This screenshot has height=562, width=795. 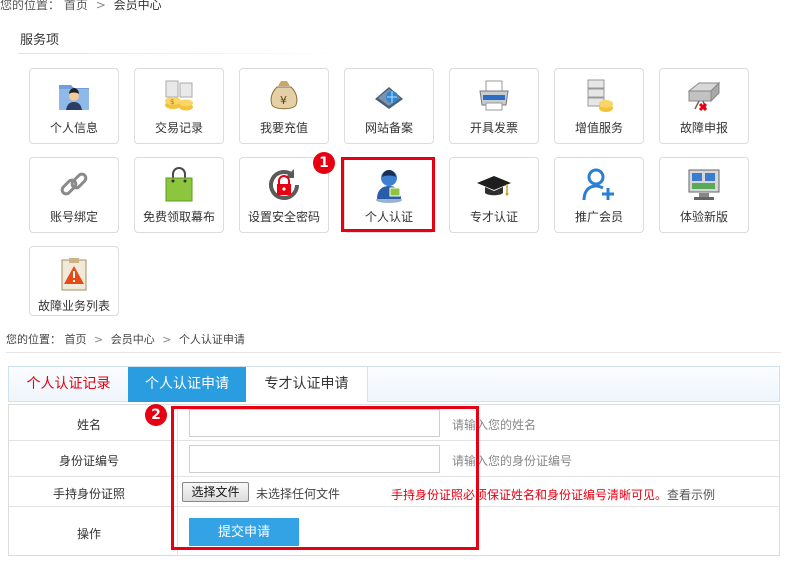 What do you see at coordinates (88, 534) in the screenshot?
I see `action-label: 操作` at bounding box center [88, 534].